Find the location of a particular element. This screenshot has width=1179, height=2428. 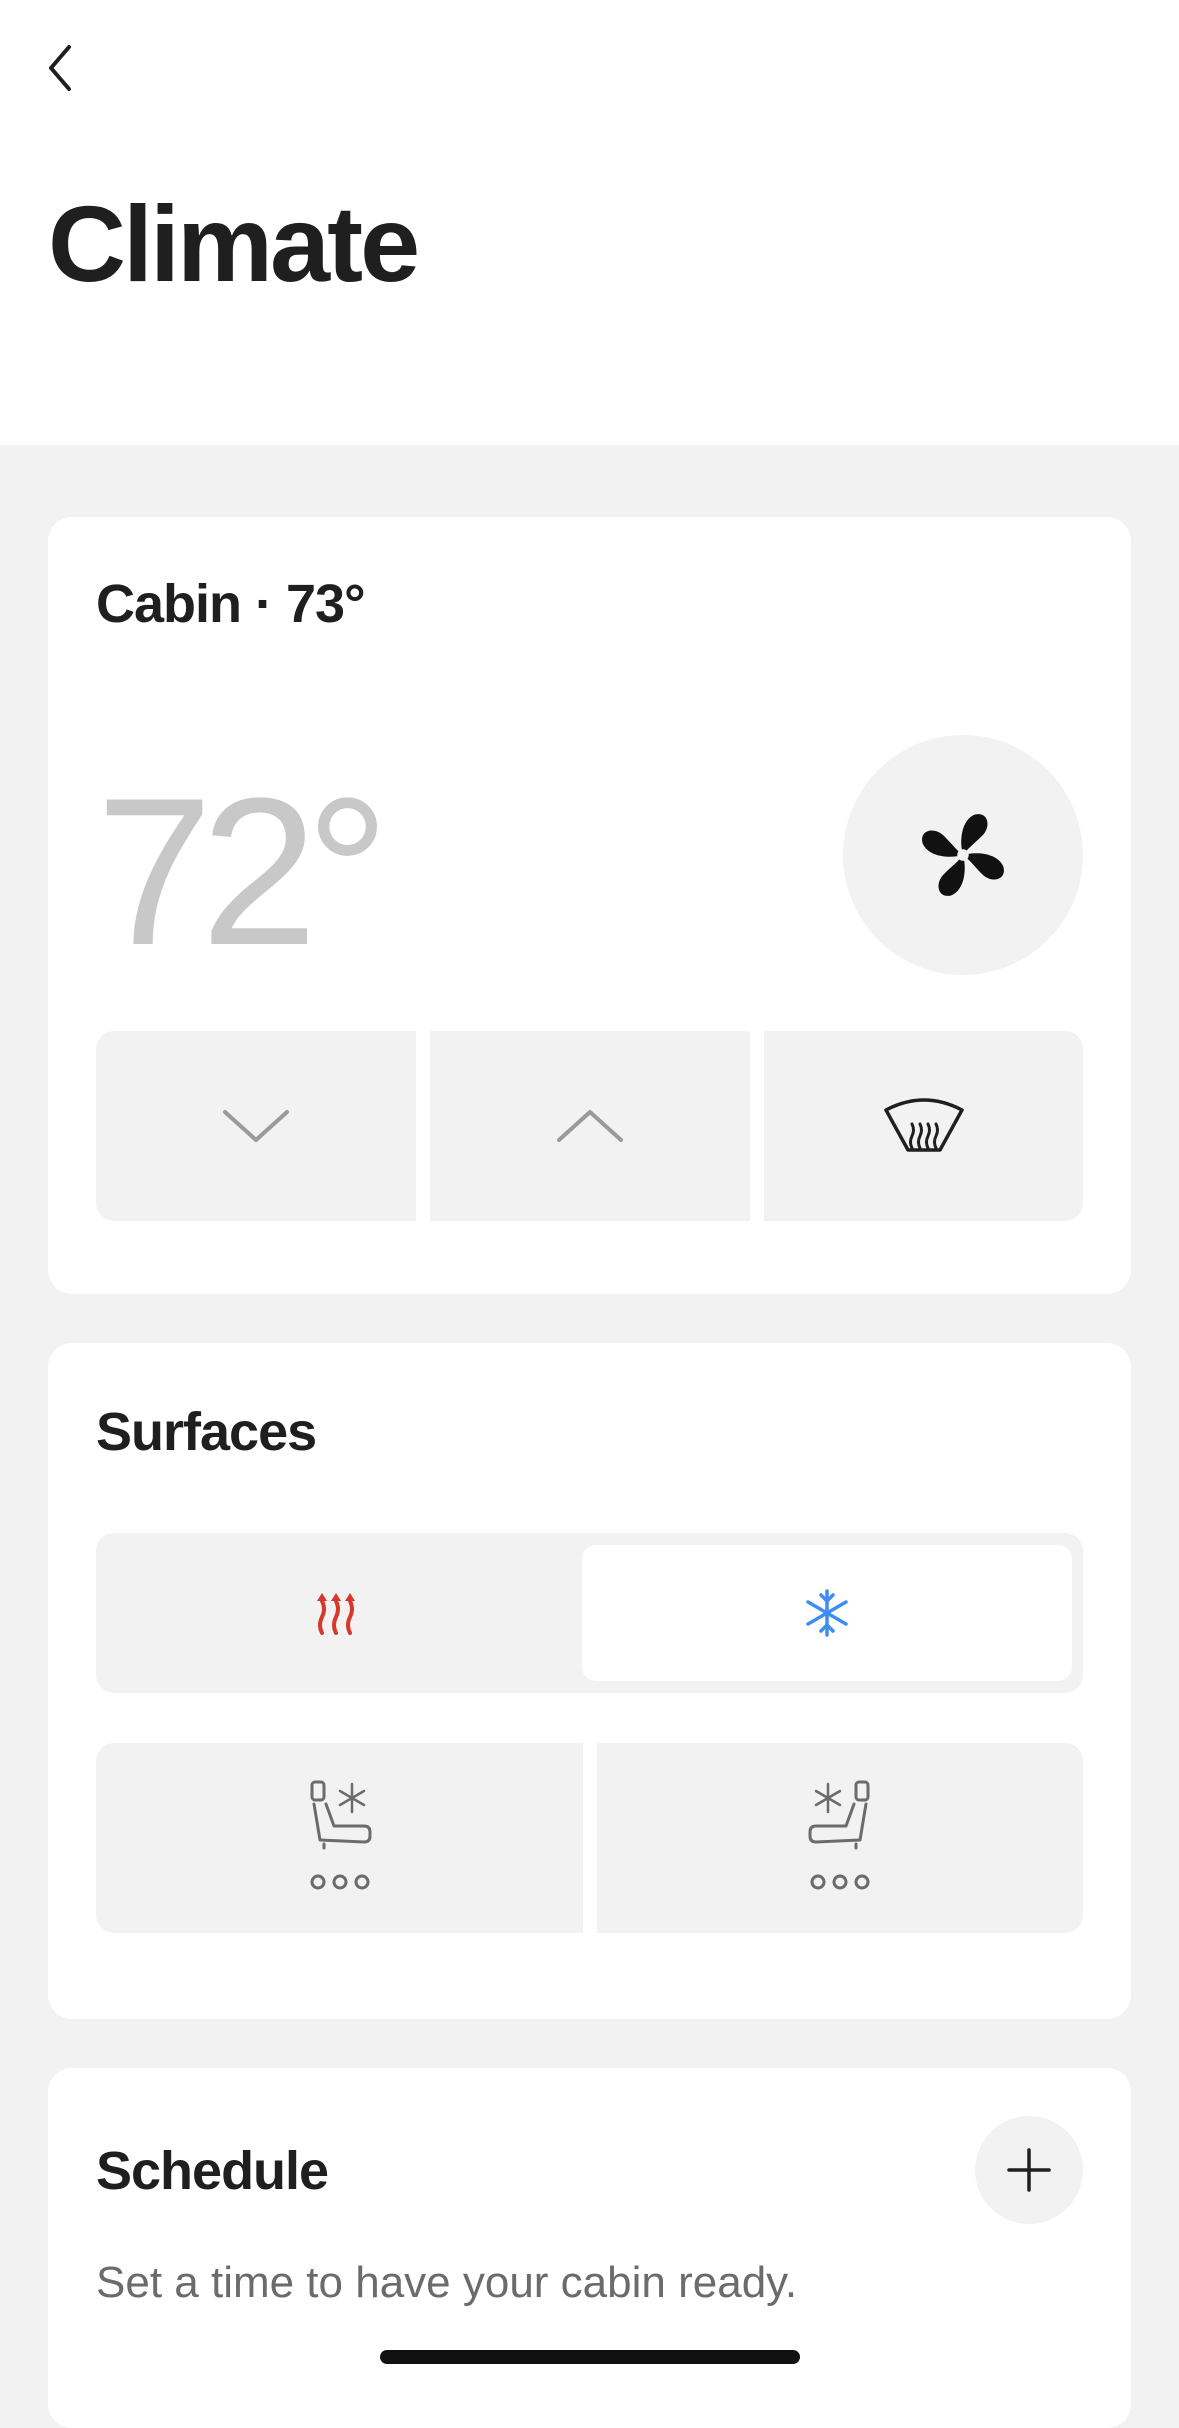

home-indicator is located at coordinates (590, 2357).